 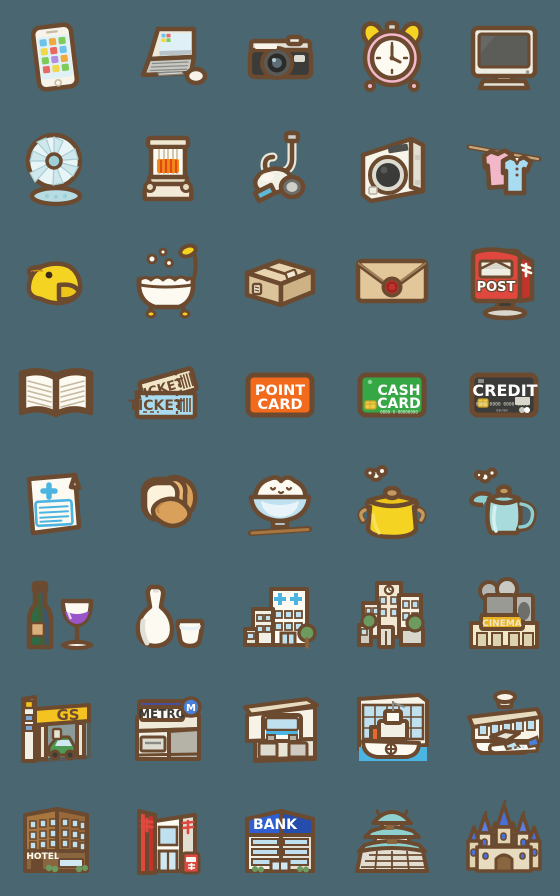 I want to click on bathtub-icon, so click(x=167, y=281).